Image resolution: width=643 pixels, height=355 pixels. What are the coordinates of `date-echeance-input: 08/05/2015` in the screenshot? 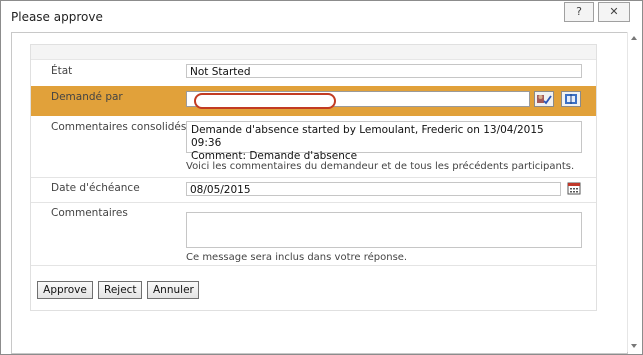 It's located at (373, 189).